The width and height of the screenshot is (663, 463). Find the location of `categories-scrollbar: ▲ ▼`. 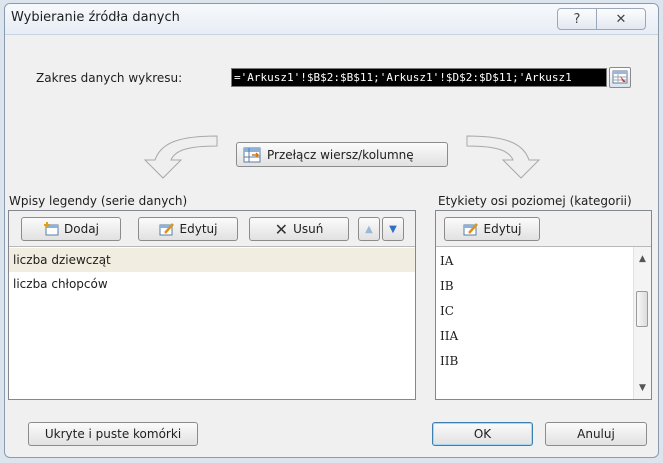

categories-scrollbar: ▲ ▼ is located at coordinates (642, 323).